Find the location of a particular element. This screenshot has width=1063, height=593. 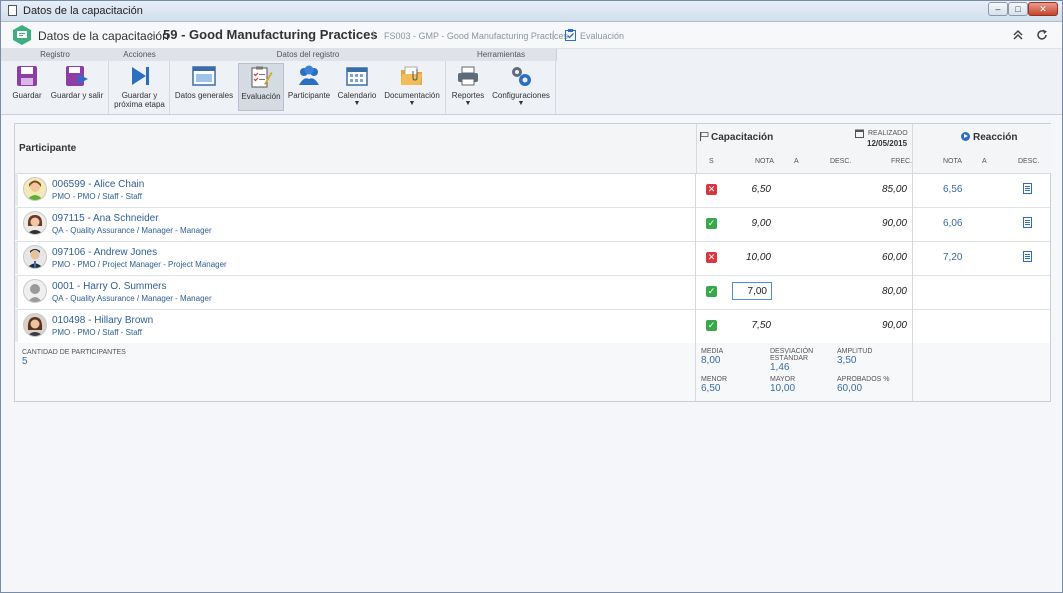

row-marker is located at coordinates (16, 223).